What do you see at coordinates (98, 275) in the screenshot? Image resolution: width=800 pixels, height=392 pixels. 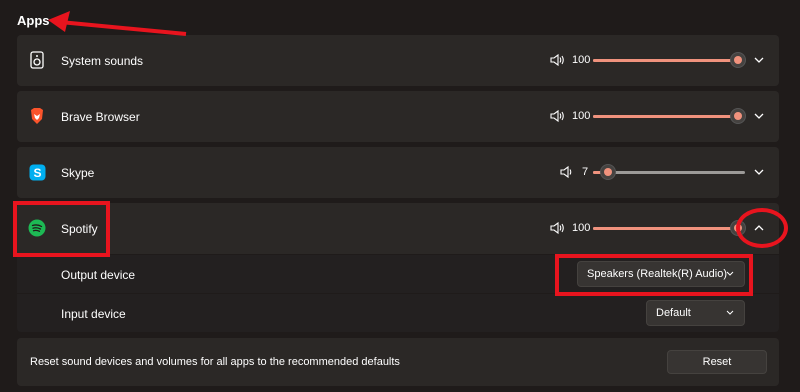 I see `output-device-label: Output device` at bounding box center [98, 275].